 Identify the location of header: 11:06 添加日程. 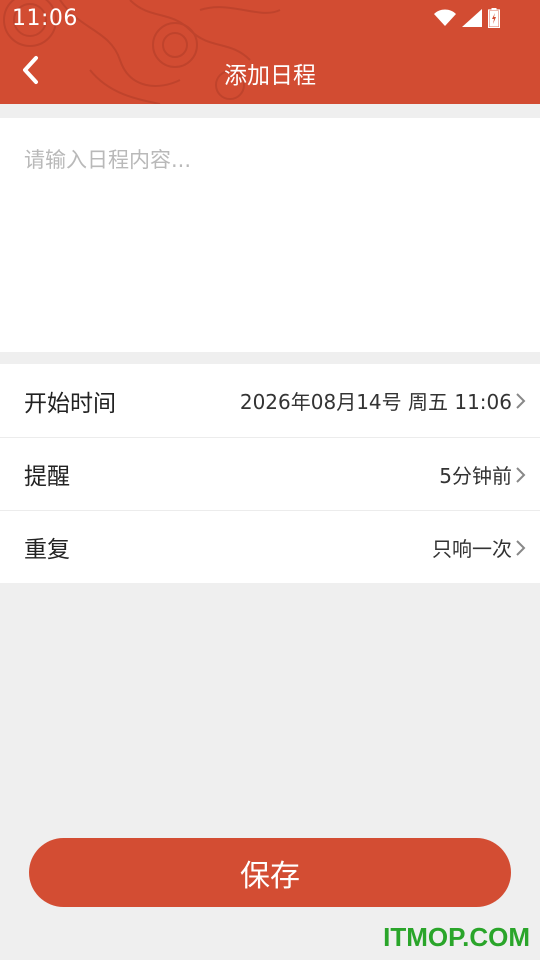
(270, 52).